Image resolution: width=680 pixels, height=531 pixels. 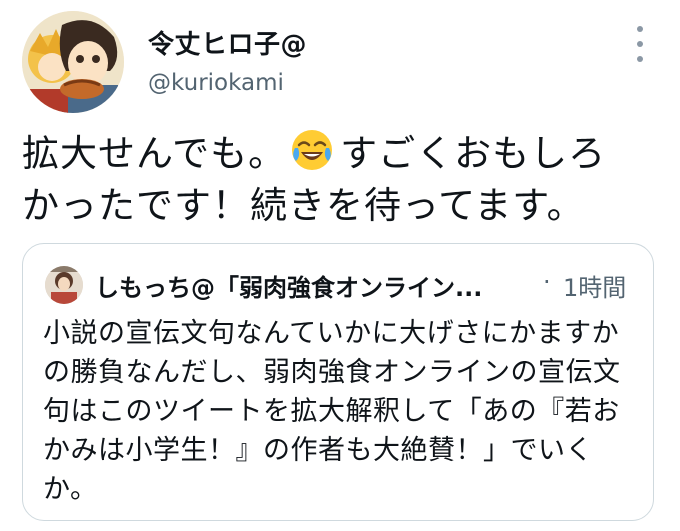 What do you see at coordinates (73, 62) in the screenshot?
I see `author-avatar` at bounding box center [73, 62].